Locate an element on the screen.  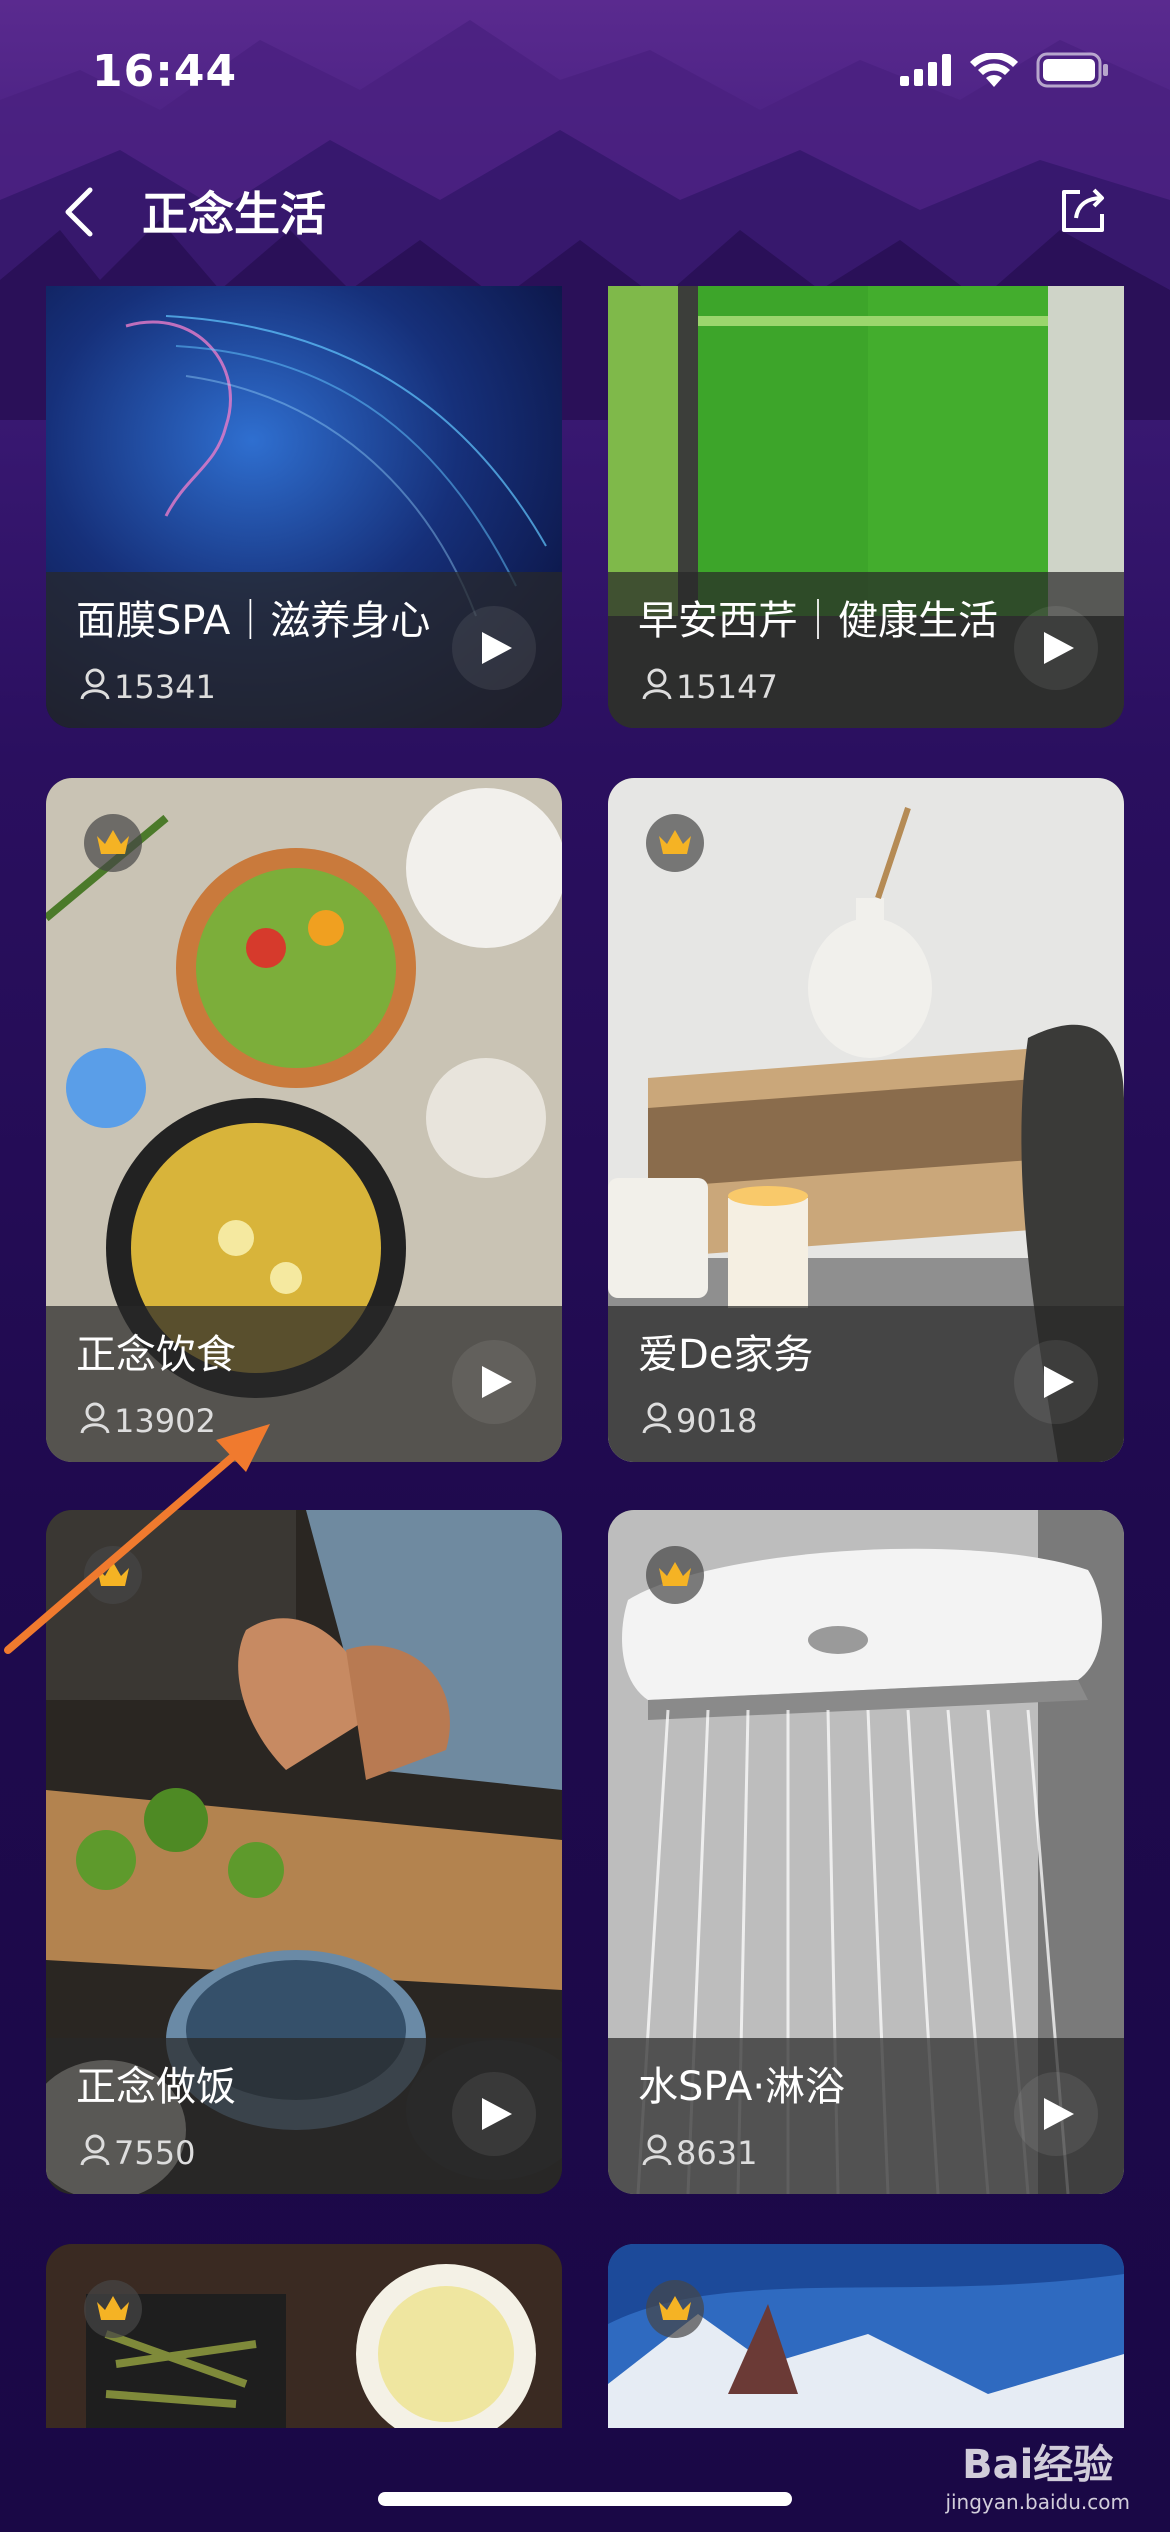
listener-count: 7550 is located at coordinates (155, 2153).